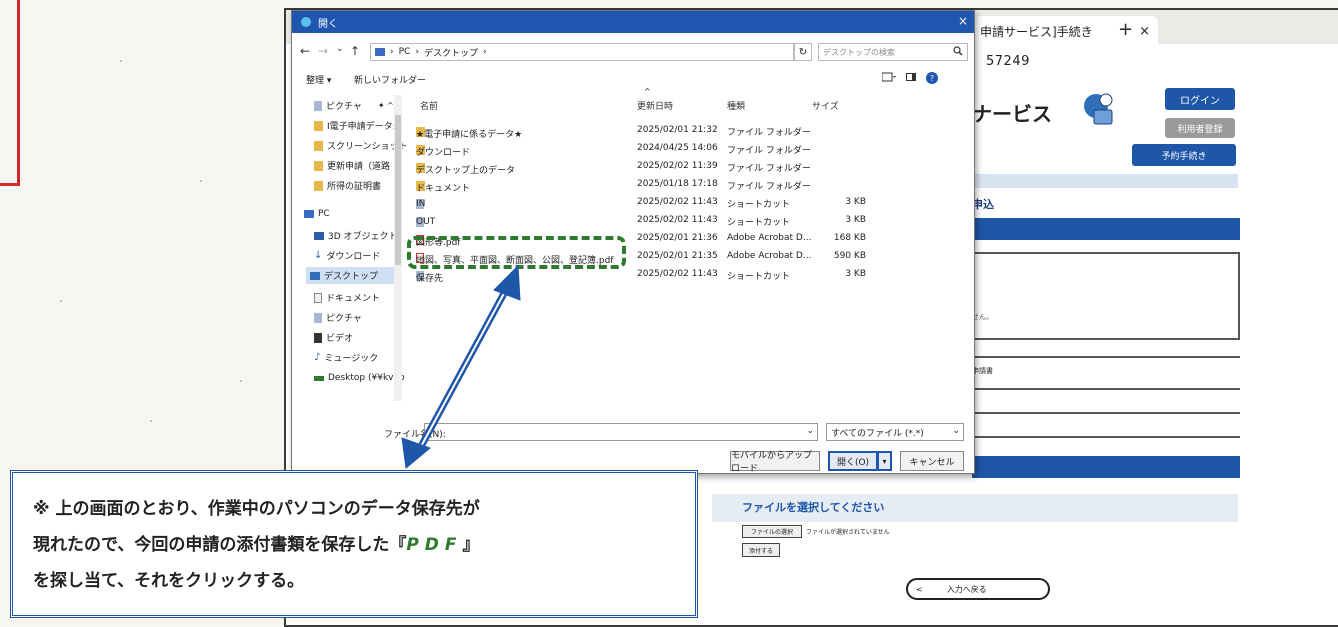  What do you see at coordinates (405, 52) in the screenshot?
I see `breadcrumb-item-pc: PC` at bounding box center [405, 52].